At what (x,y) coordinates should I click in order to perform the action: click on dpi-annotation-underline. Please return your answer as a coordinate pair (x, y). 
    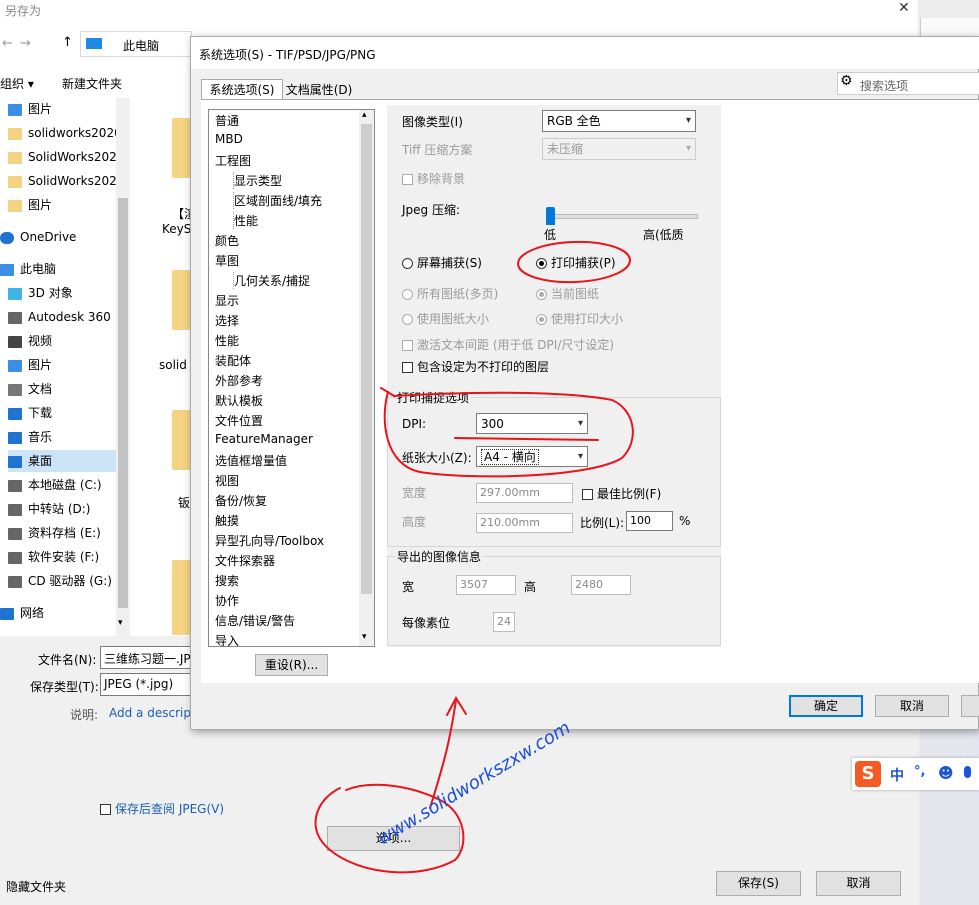
    Looking at the image, I should click on (526, 439).